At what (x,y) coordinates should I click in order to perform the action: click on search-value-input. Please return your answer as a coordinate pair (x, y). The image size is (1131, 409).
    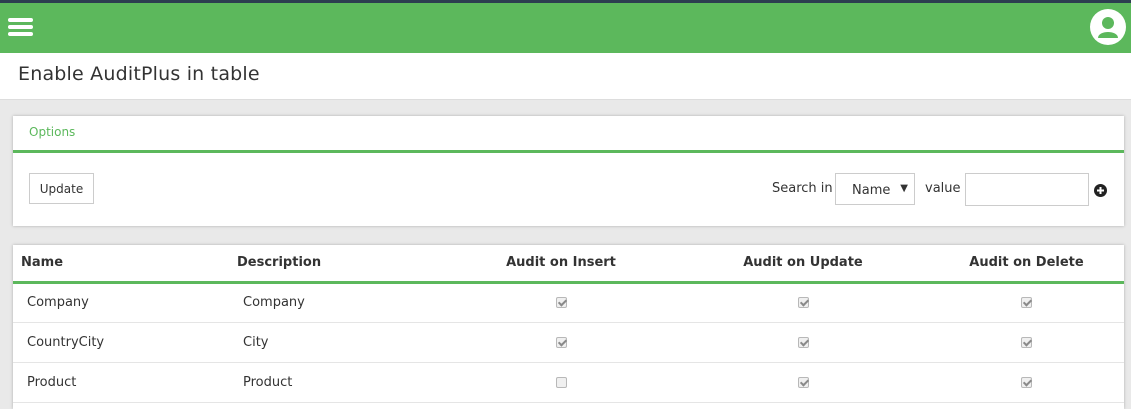
    Looking at the image, I should click on (1027, 189).